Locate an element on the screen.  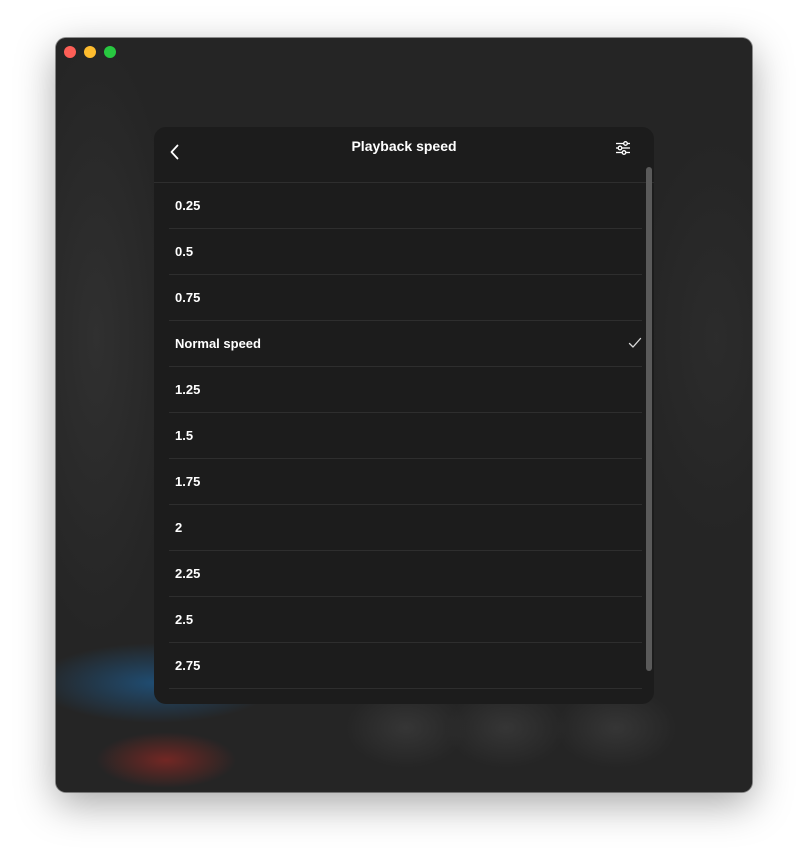
minimize-window-button is located at coordinates (90, 52).